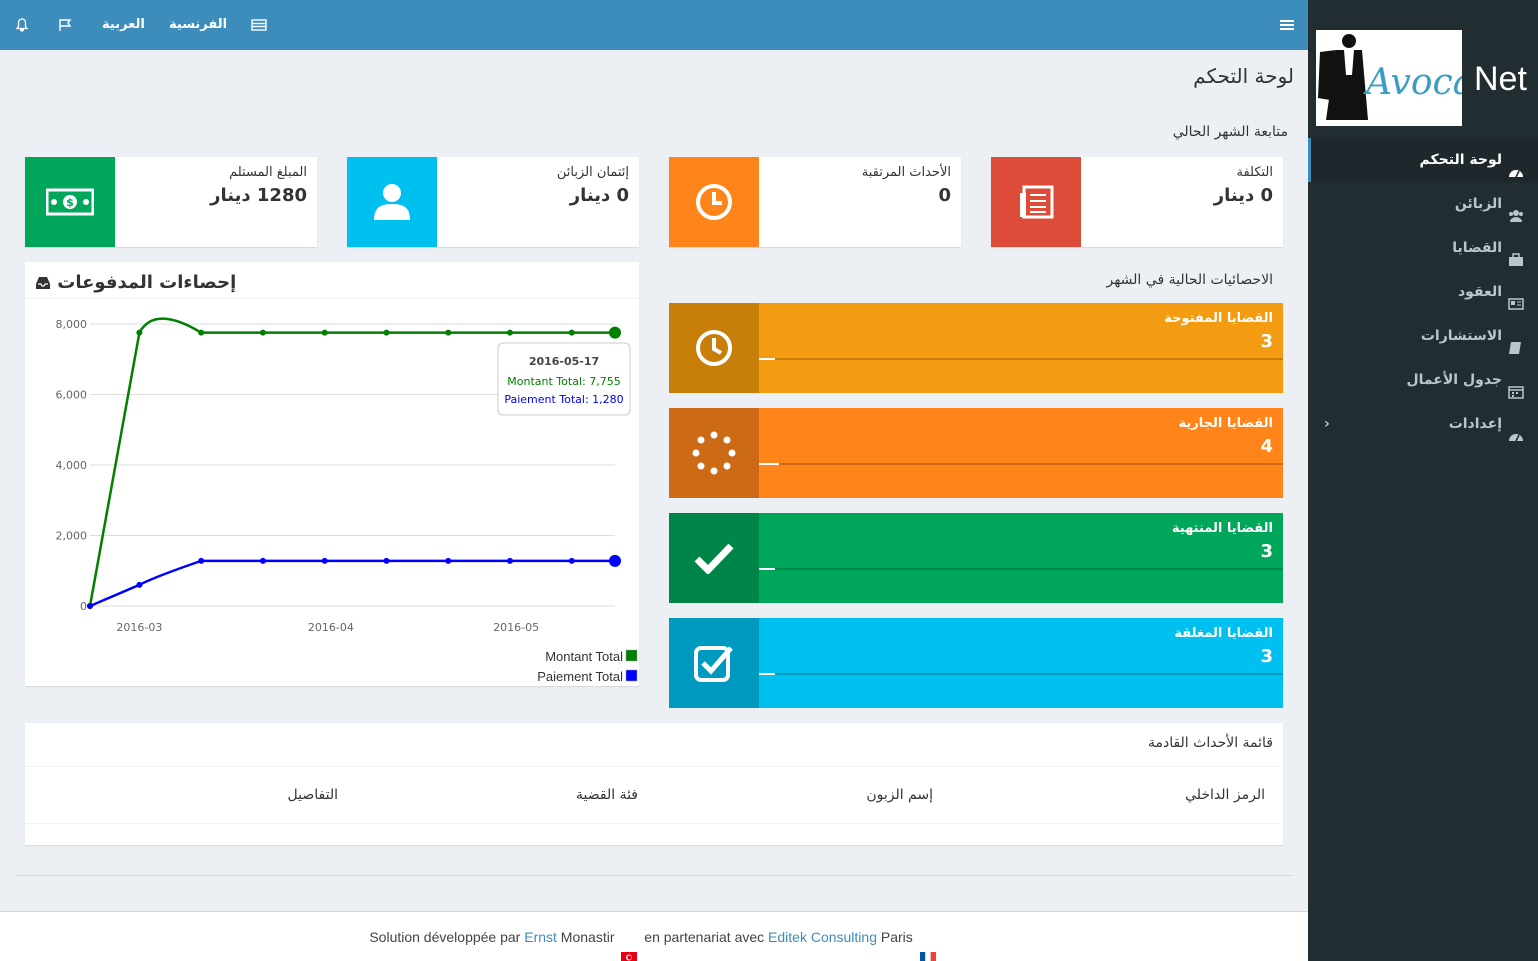  I want to click on sidebar-item-cases: القضايا, so click(1423, 248).